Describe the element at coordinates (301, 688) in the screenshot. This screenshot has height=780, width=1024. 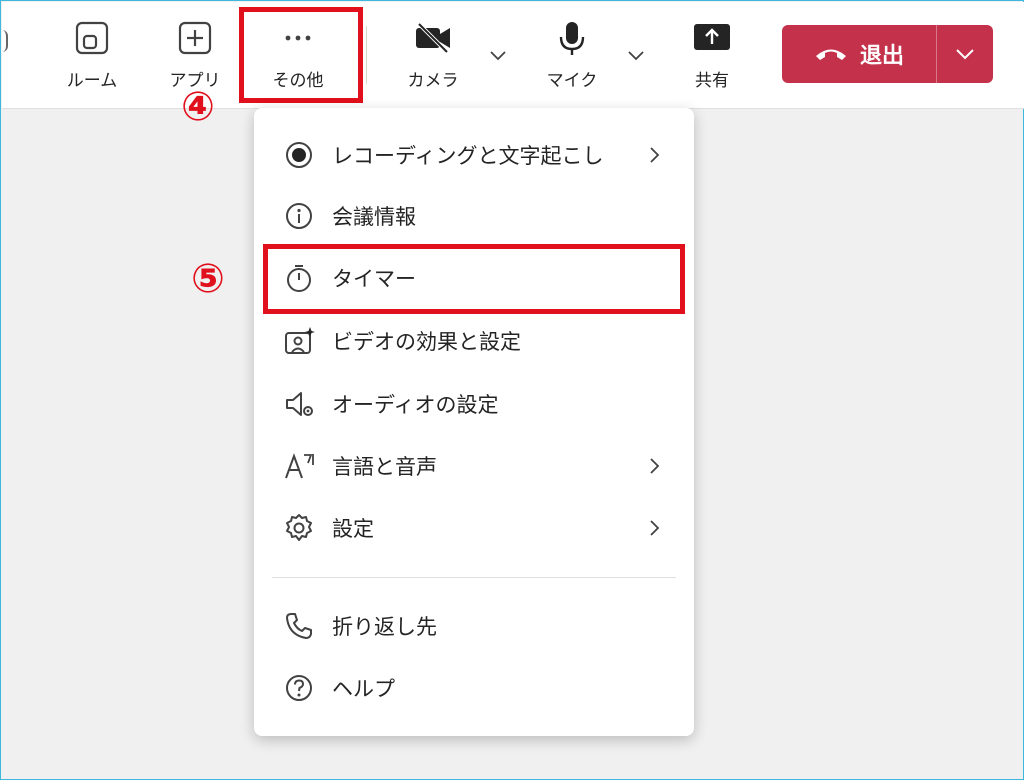
I see `help-icon` at that location.